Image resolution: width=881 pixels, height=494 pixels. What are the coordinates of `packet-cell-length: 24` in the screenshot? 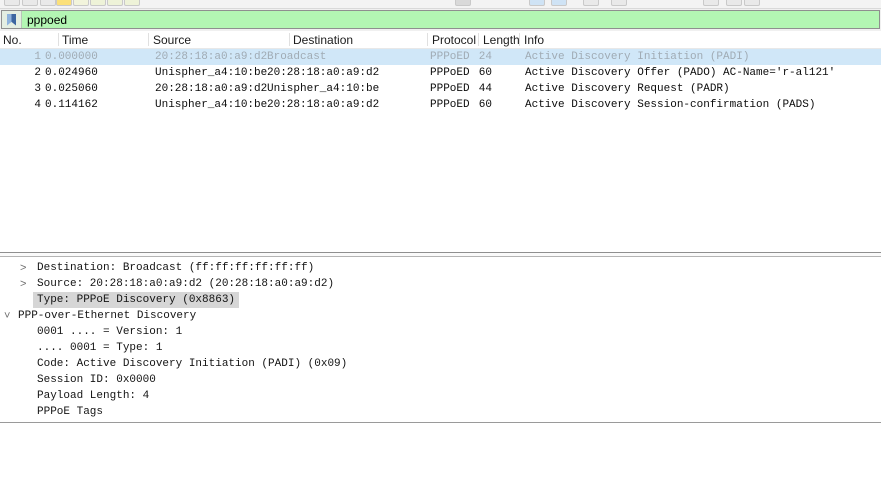 It's located at (485, 57).